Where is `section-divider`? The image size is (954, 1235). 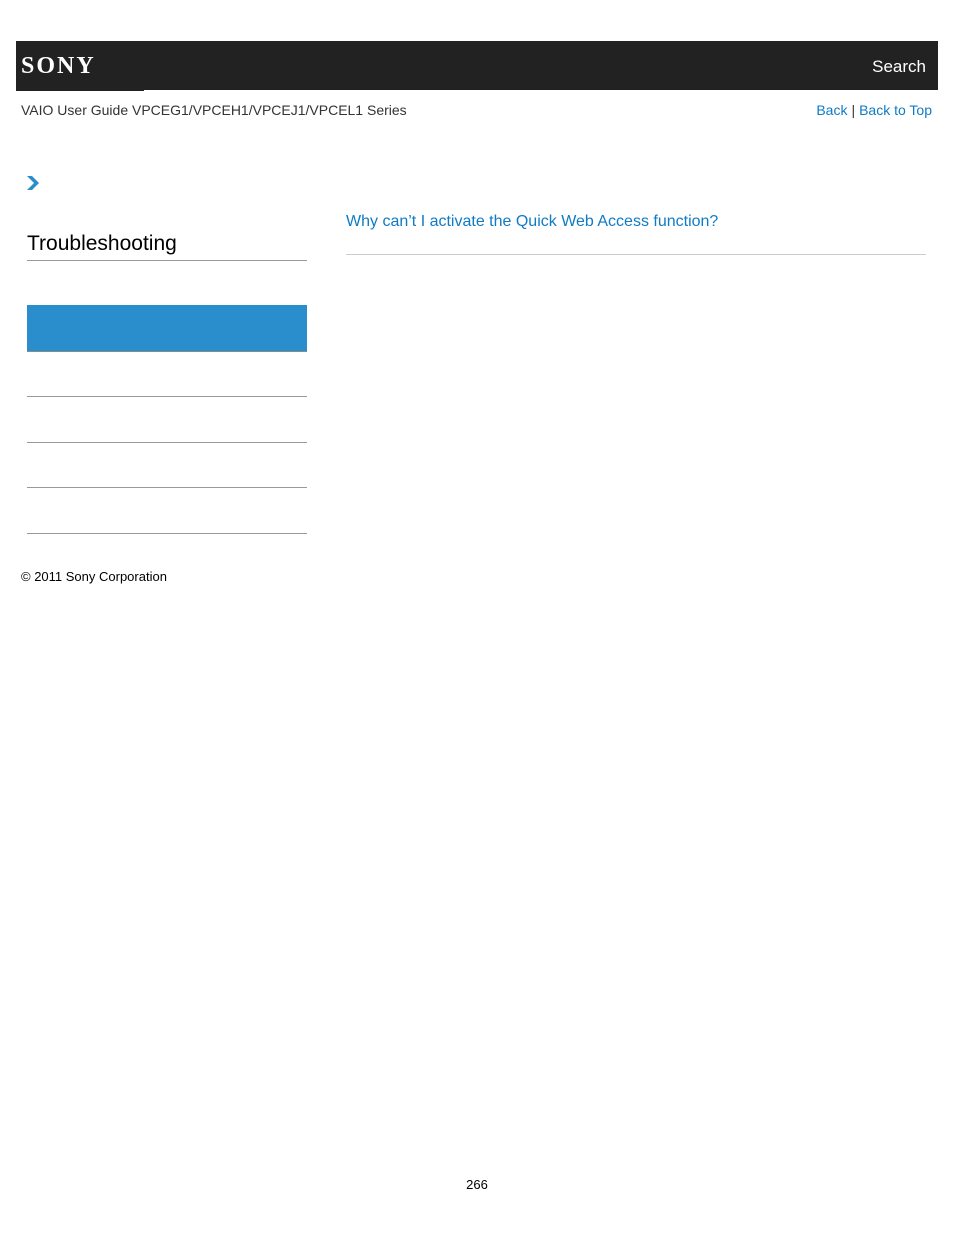 section-divider is located at coordinates (167, 260).